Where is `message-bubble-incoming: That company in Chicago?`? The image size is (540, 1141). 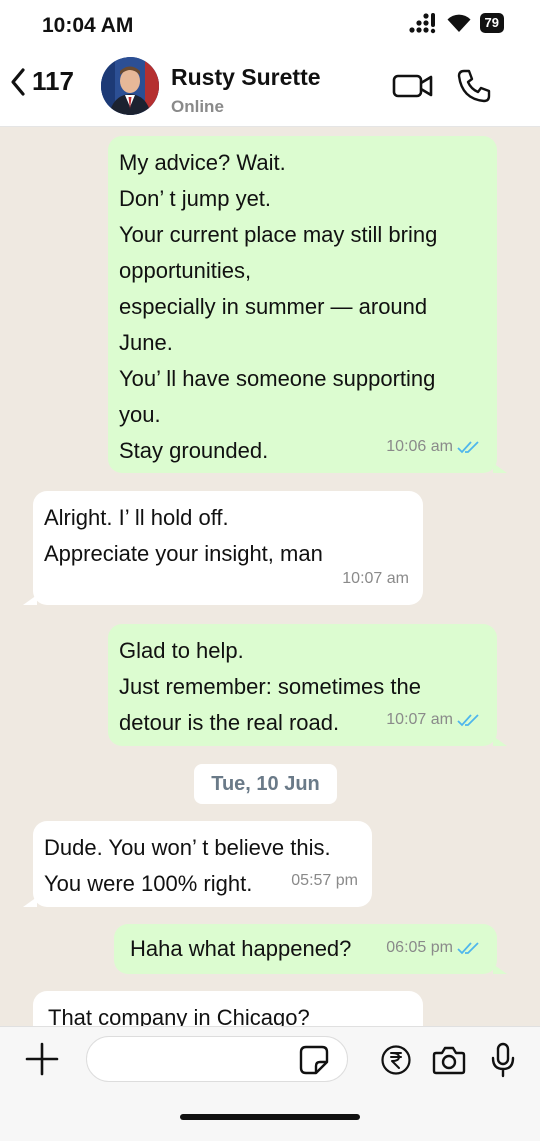
message-bubble-incoming: That company in Chicago? is located at coordinates (228, 1008).